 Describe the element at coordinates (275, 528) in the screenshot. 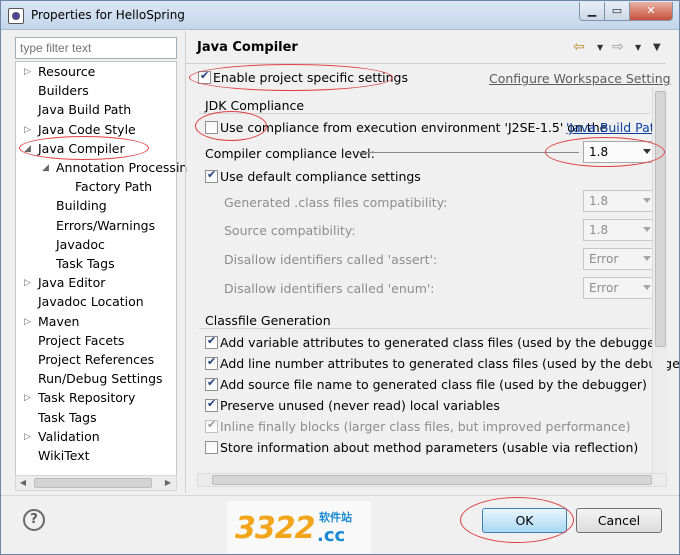

I see `watermark-number: 3322` at that location.